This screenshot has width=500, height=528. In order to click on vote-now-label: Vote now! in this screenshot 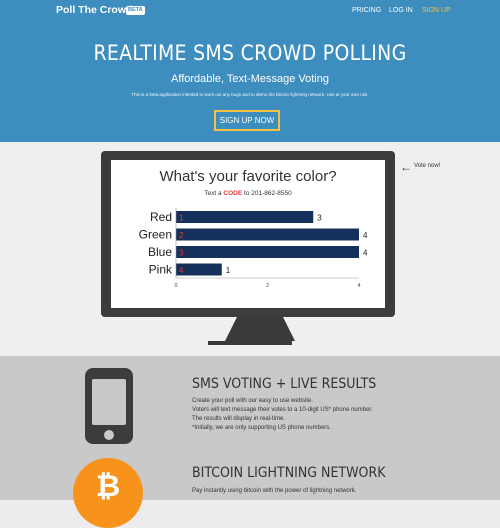, I will do `click(427, 166)`.